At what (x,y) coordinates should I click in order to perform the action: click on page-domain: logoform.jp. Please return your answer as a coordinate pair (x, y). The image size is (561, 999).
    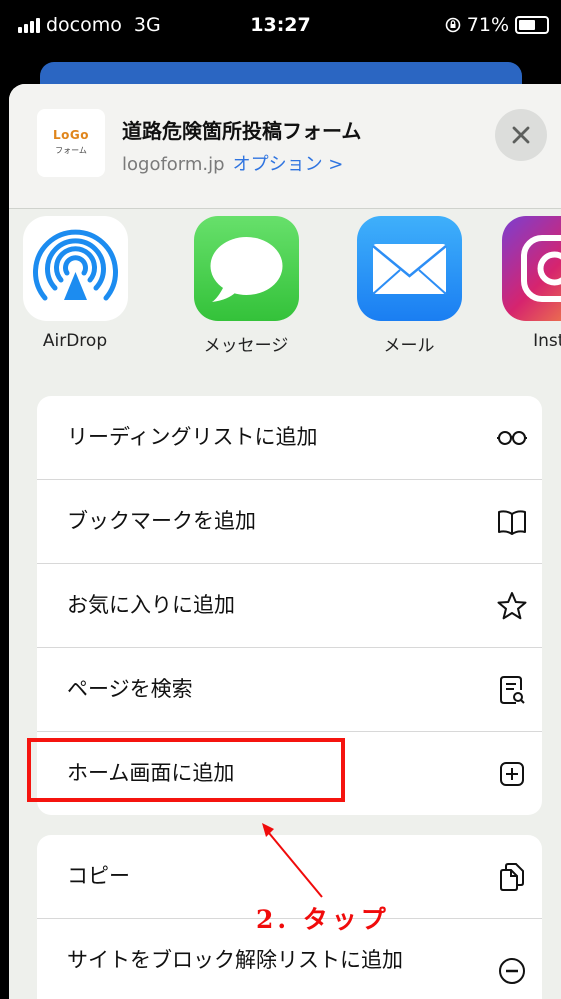
    Looking at the image, I should click on (173, 164).